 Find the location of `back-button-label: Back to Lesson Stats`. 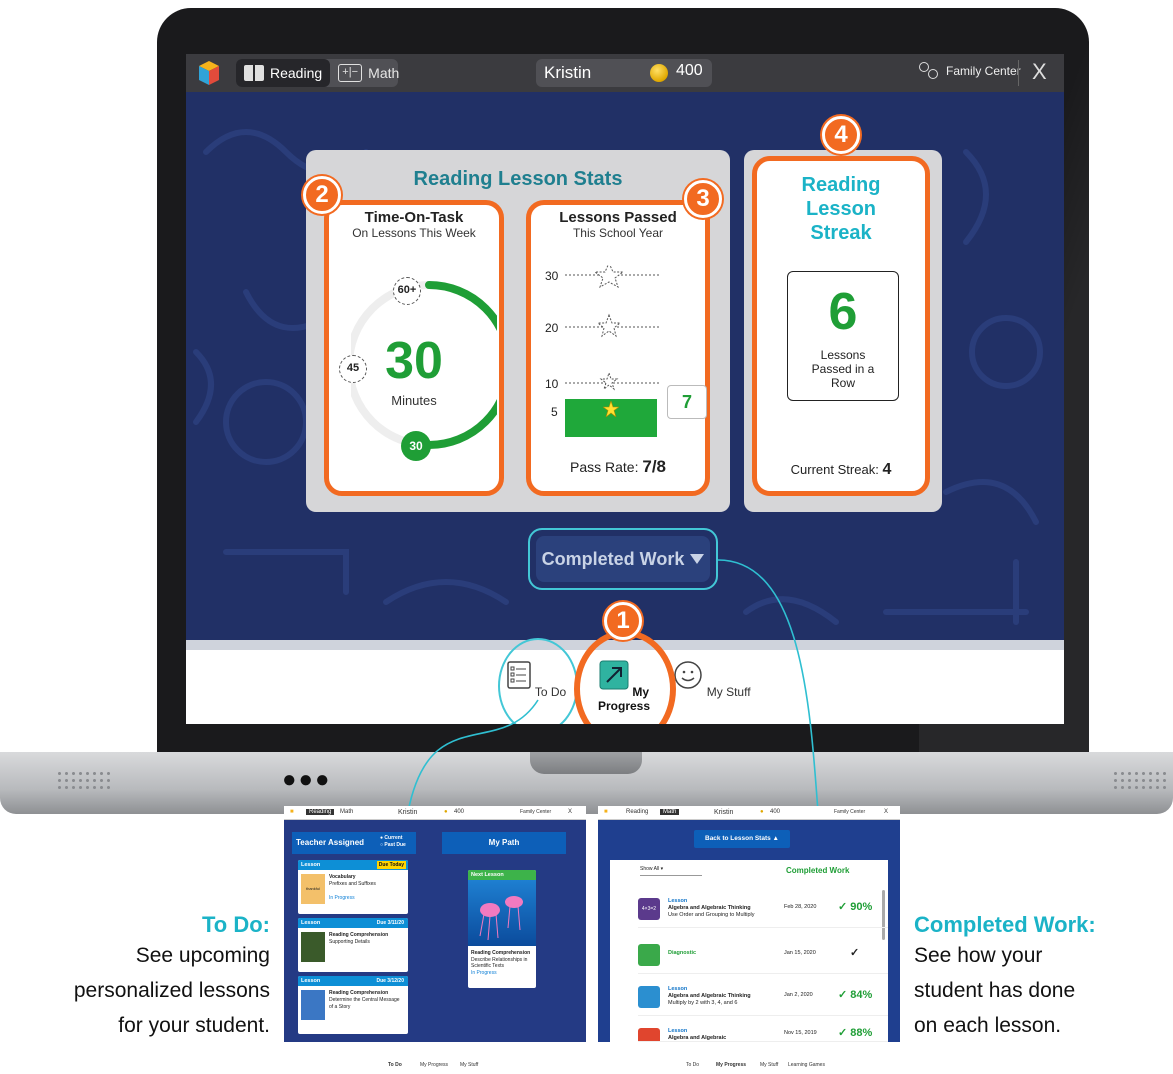

back-button-label: Back to Lesson Stats is located at coordinates (738, 838).